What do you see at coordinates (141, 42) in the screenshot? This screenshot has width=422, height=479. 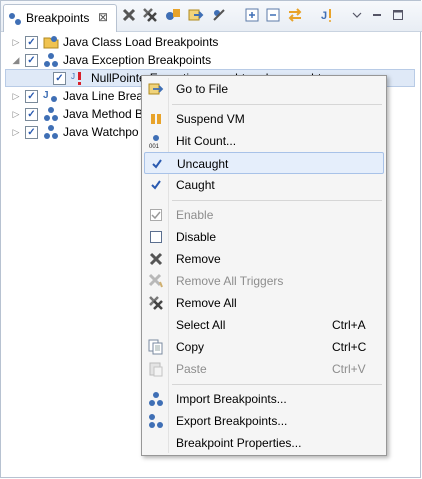 I see `tree-item-label: Java Class Load Breakpoints` at bounding box center [141, 42].